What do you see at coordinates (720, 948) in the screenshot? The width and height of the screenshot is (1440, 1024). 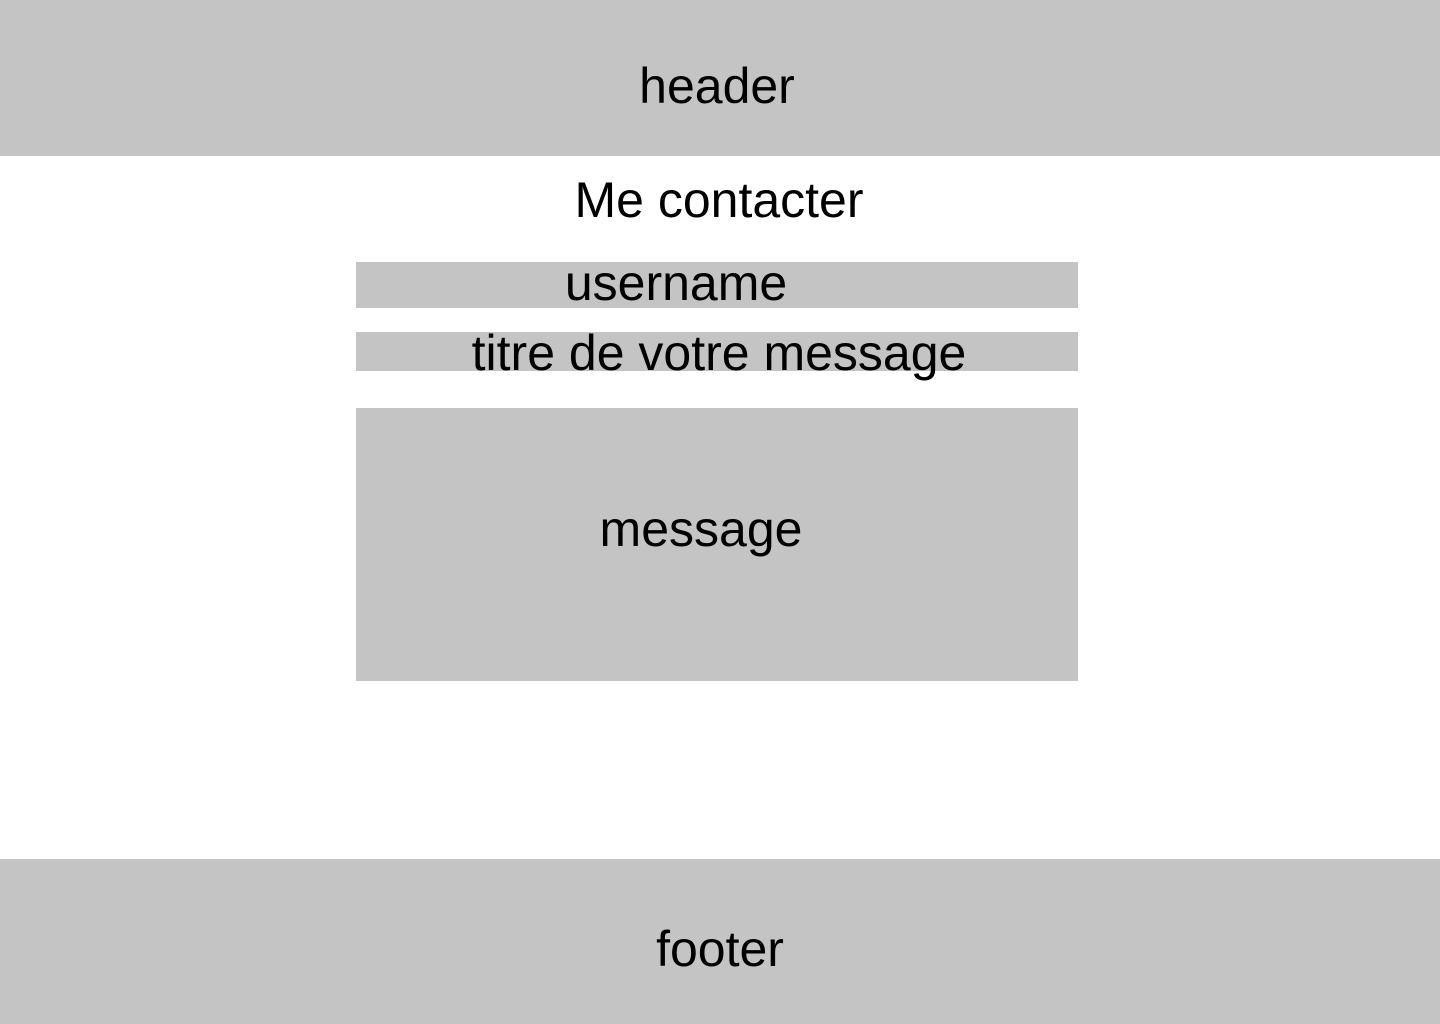 I see `footer-label: footer` at bounding box center [720, 948].